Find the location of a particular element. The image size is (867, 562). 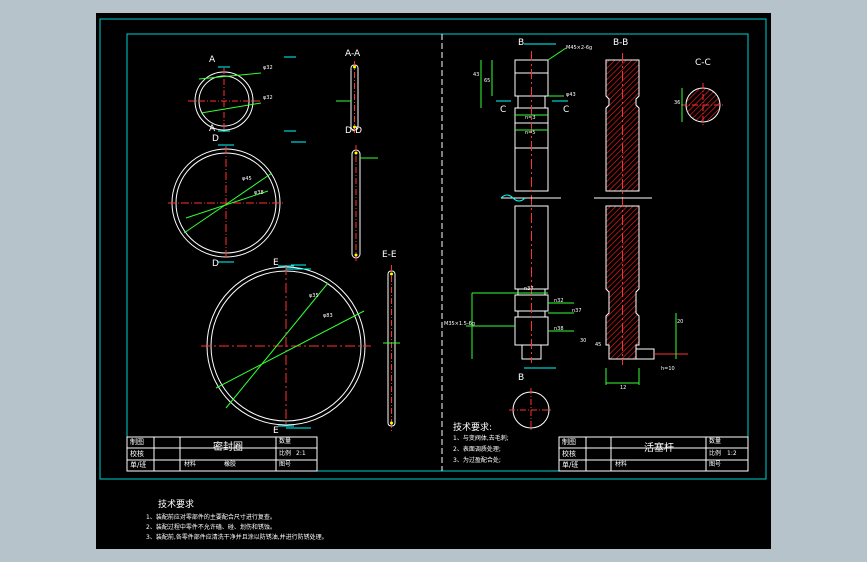

dim-h10: h=10 is located at coordinates (668, 369).